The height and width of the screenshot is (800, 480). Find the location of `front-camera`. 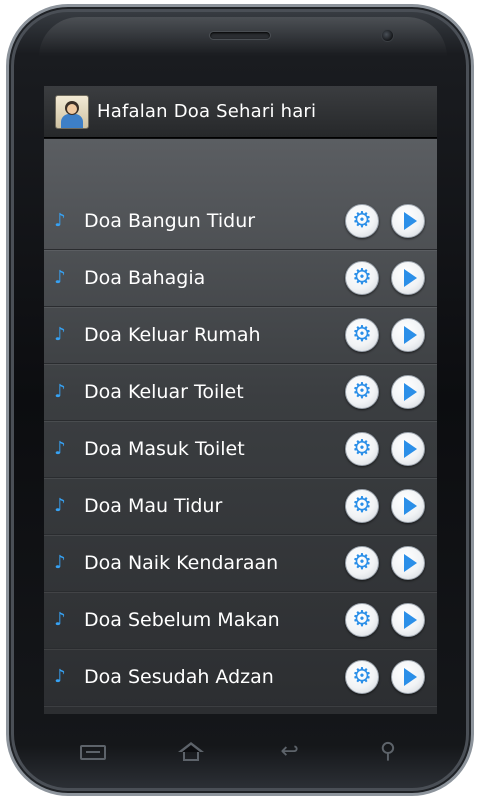

front-camera is located at coordinates (387, 35).